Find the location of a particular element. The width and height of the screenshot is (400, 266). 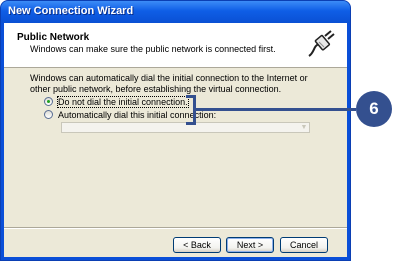

callout-line is located at coordinates (276, 109).